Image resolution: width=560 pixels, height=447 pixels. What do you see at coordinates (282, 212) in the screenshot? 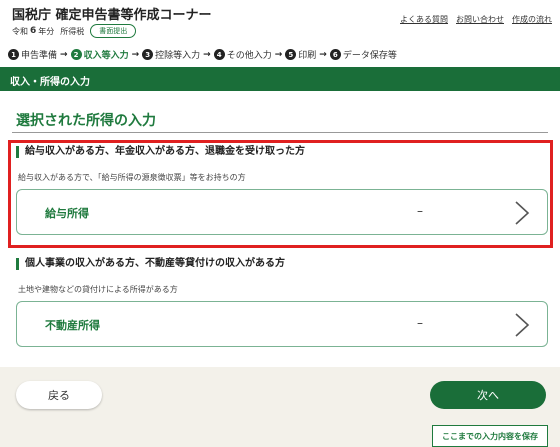
I see `salary-income-card: 給与所得 –` at bounding box center [282, 212].